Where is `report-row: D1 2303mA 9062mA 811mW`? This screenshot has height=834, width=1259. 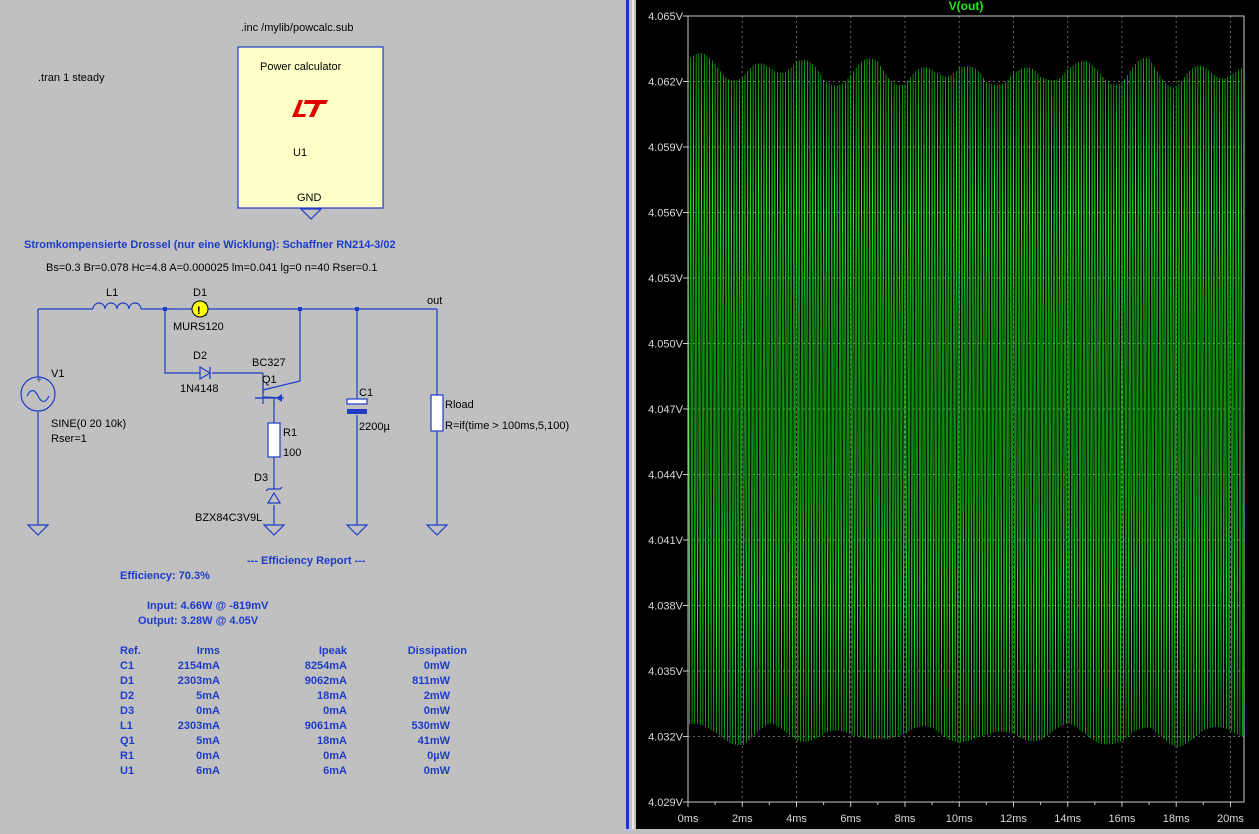 report-row: D1 2303mA 9062mA 811mW is located at coordinates (285, 681).